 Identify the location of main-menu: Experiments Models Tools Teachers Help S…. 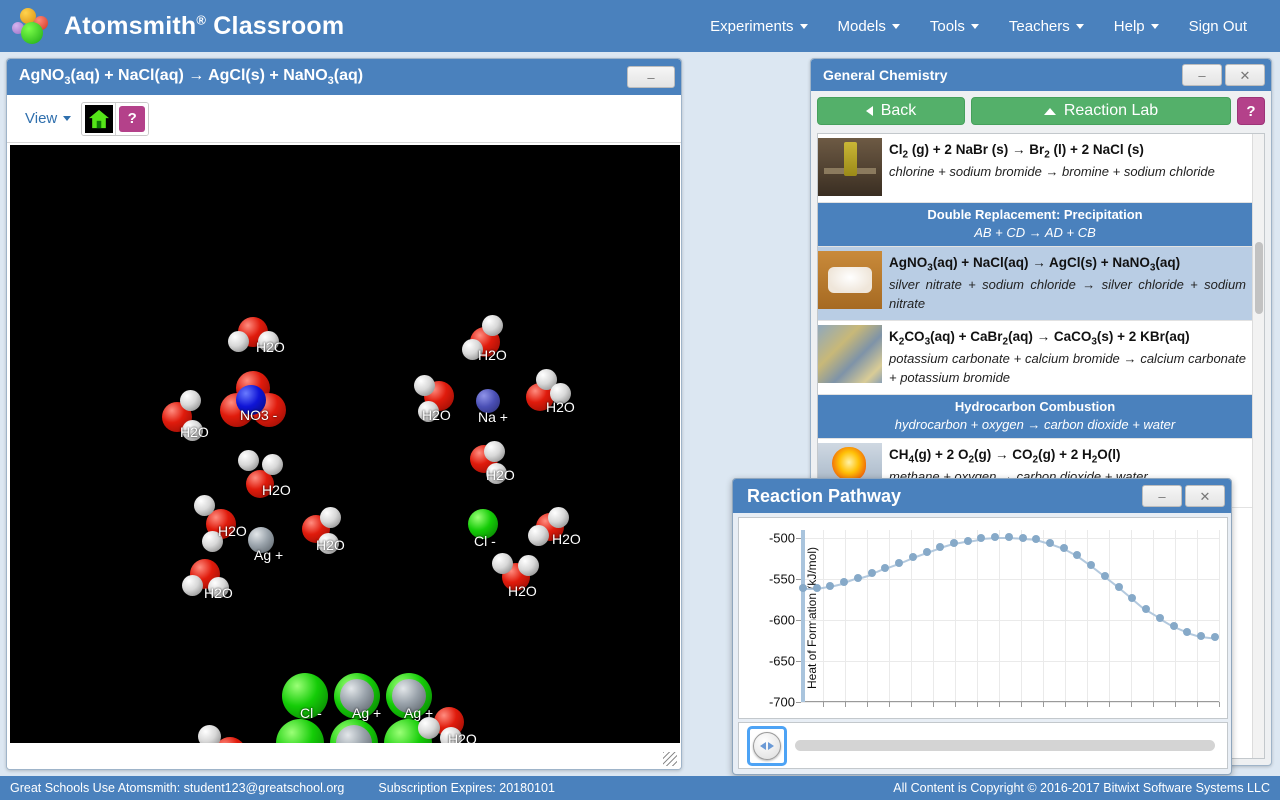
(987, 26).